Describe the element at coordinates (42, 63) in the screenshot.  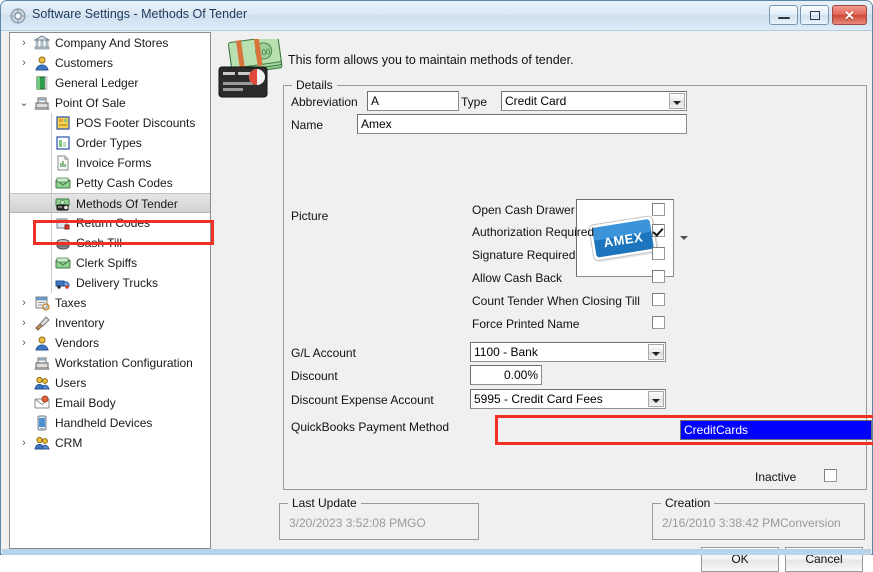
I see `customer-person-icon` at that location.